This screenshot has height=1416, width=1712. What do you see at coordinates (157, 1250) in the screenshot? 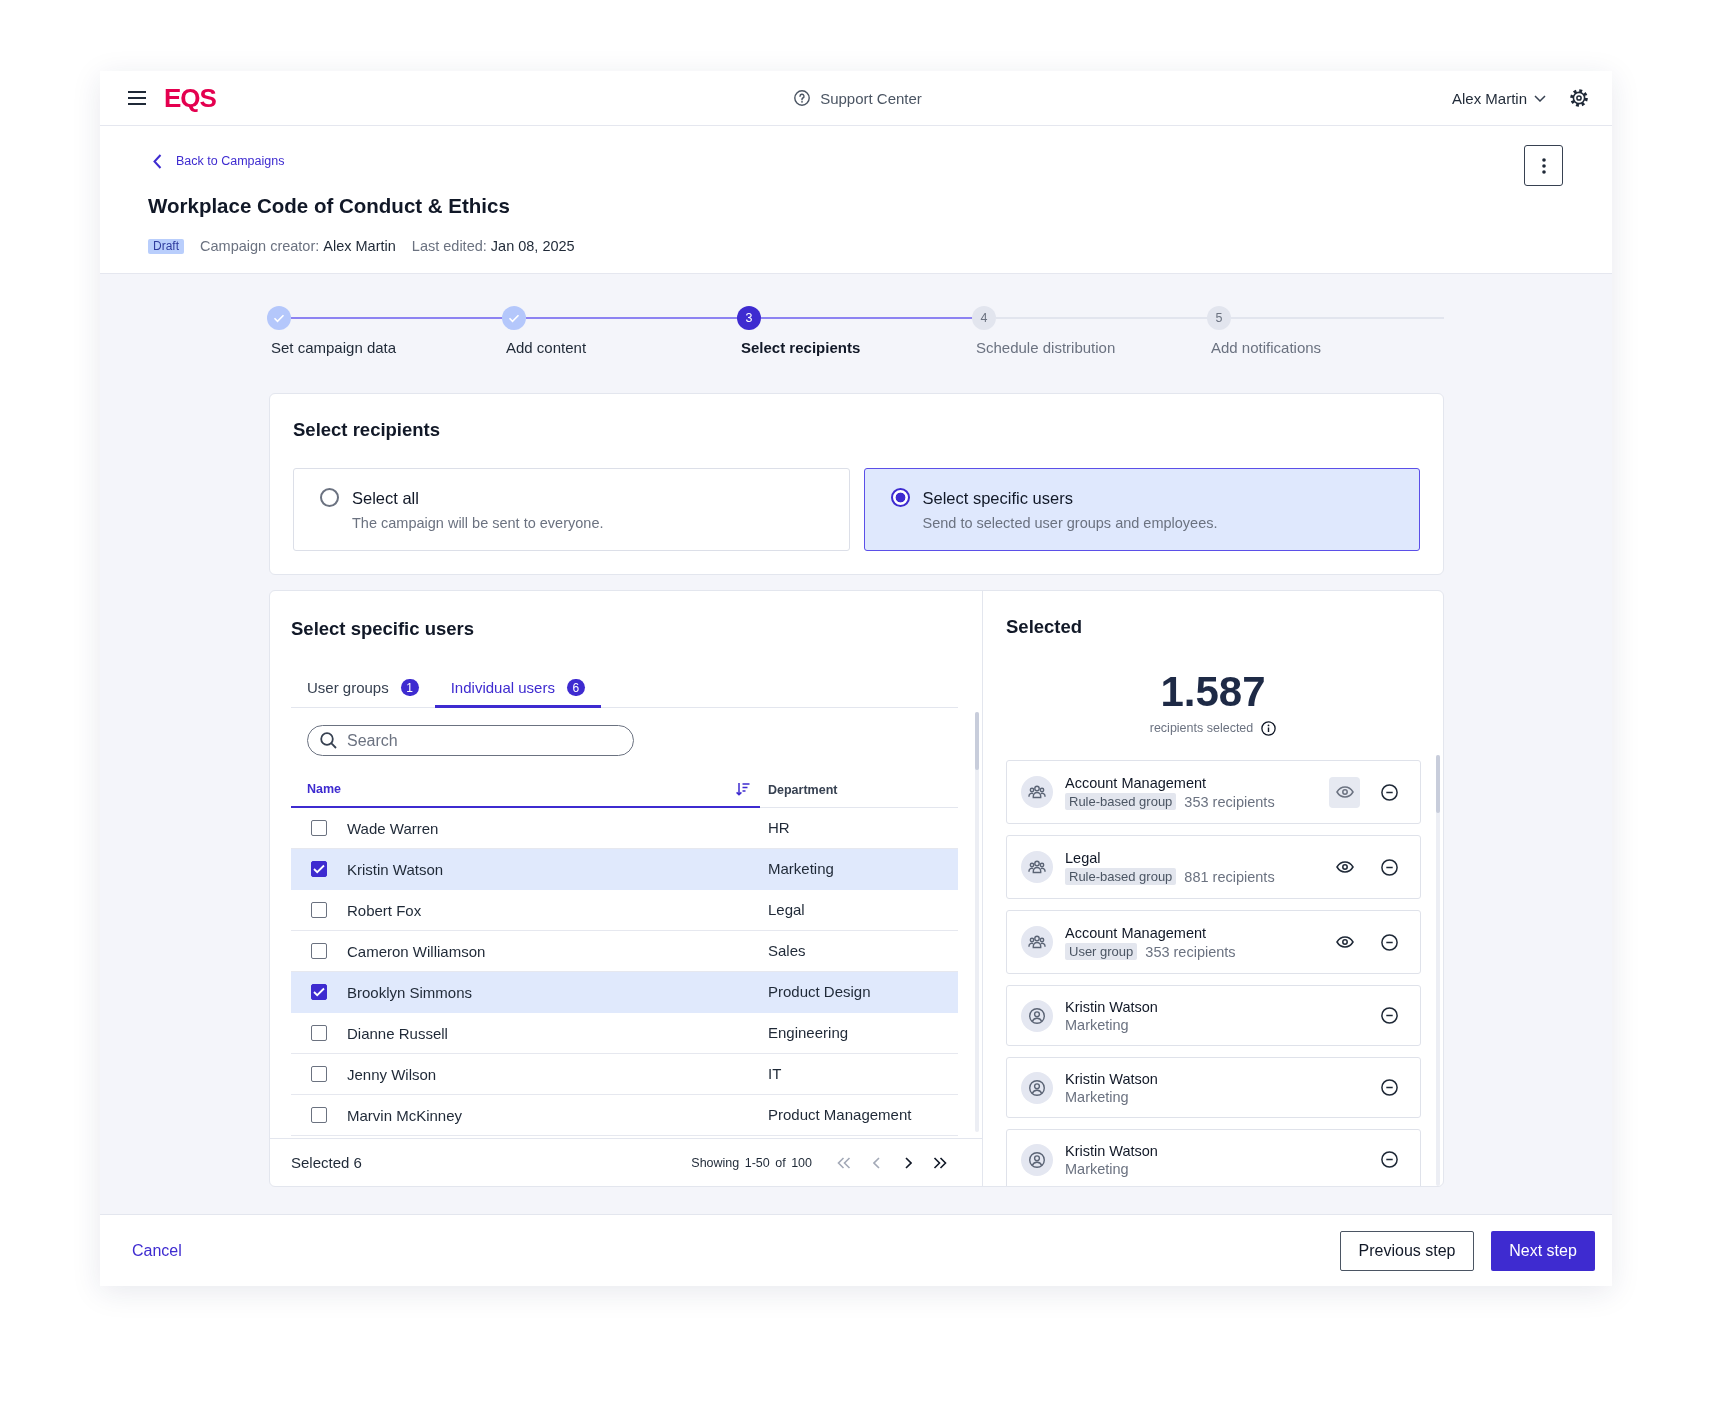
I see `cancel-link: Cancel` at bounding box center [157, 1250].